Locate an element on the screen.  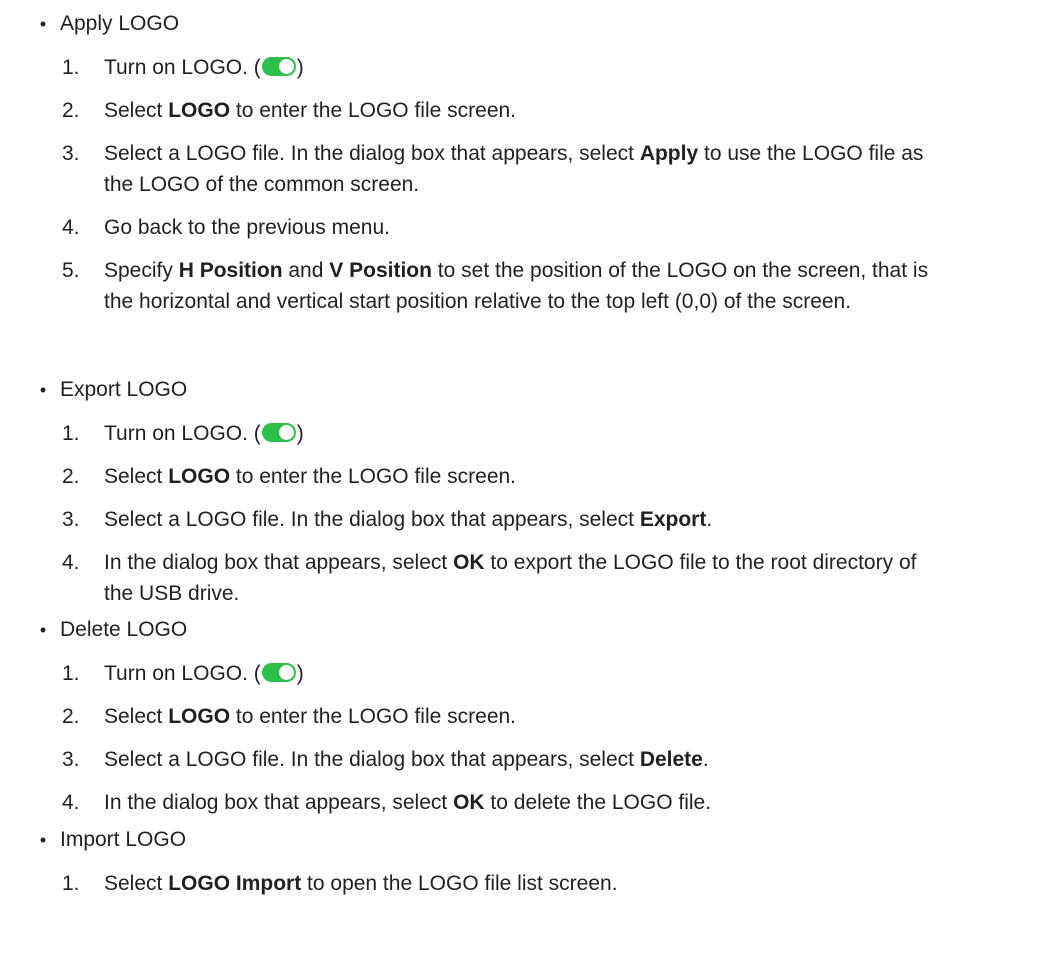
ui-term: H Position is located at coordinates (230, 270).